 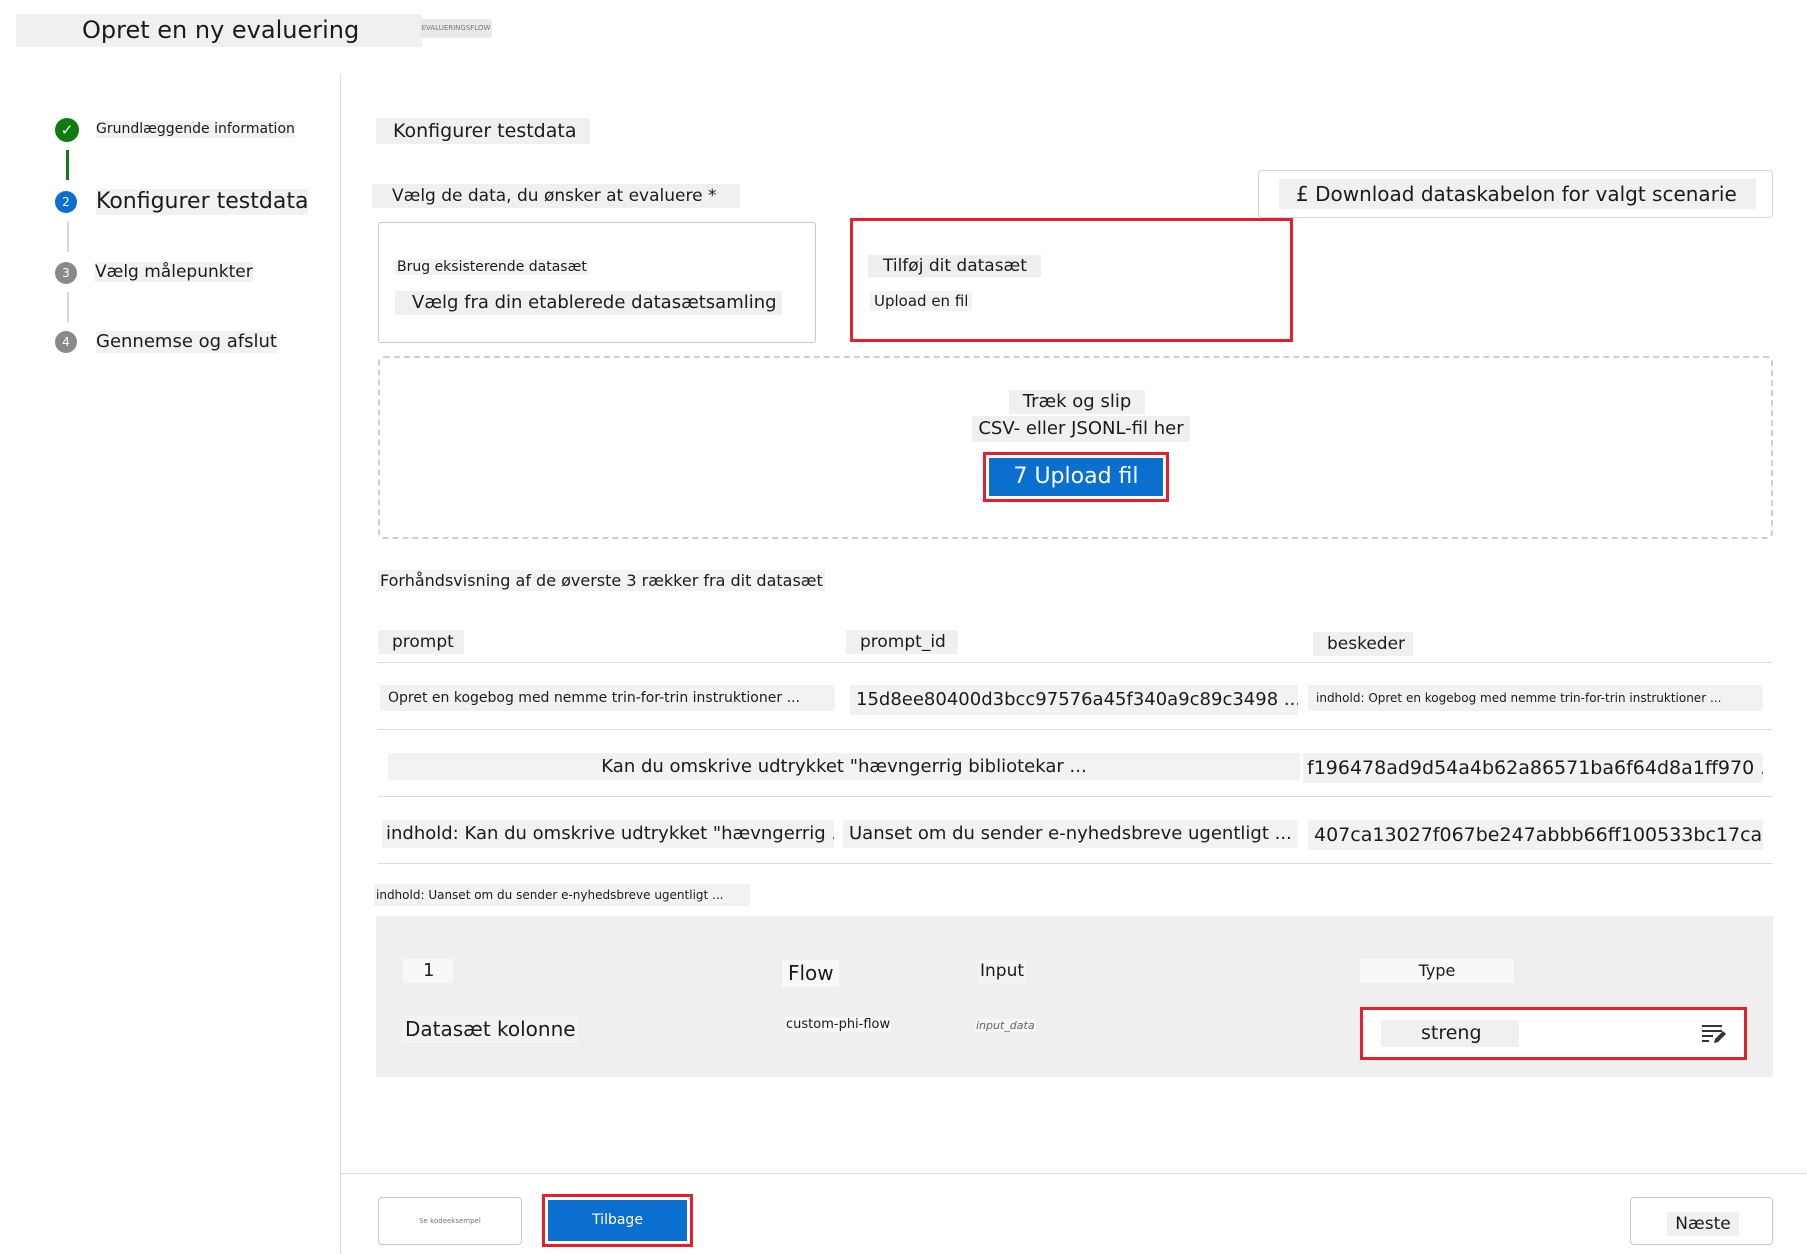 I want to click on type-select-value: streng, so click(x=1450, y=1033).